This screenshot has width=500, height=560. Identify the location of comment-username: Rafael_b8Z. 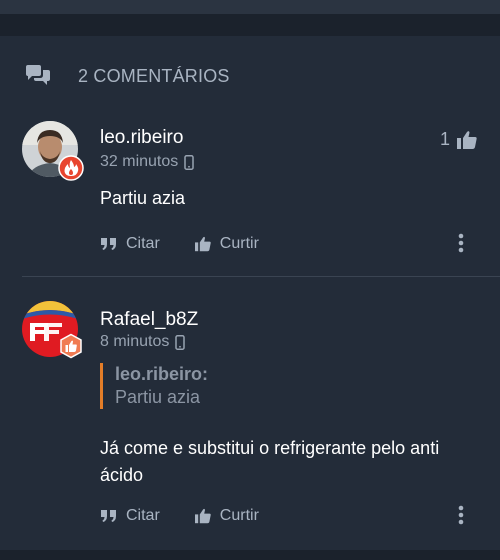
(149, 320).